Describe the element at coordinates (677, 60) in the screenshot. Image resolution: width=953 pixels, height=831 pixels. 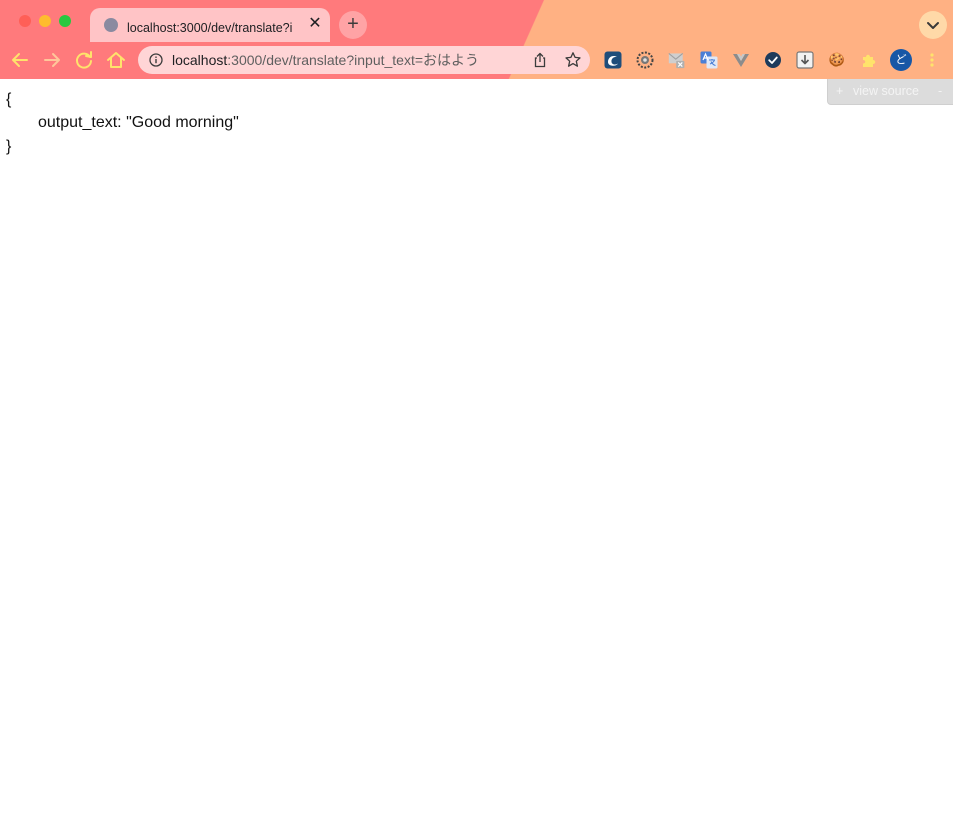
I see `mail-extension-icon` at that location.